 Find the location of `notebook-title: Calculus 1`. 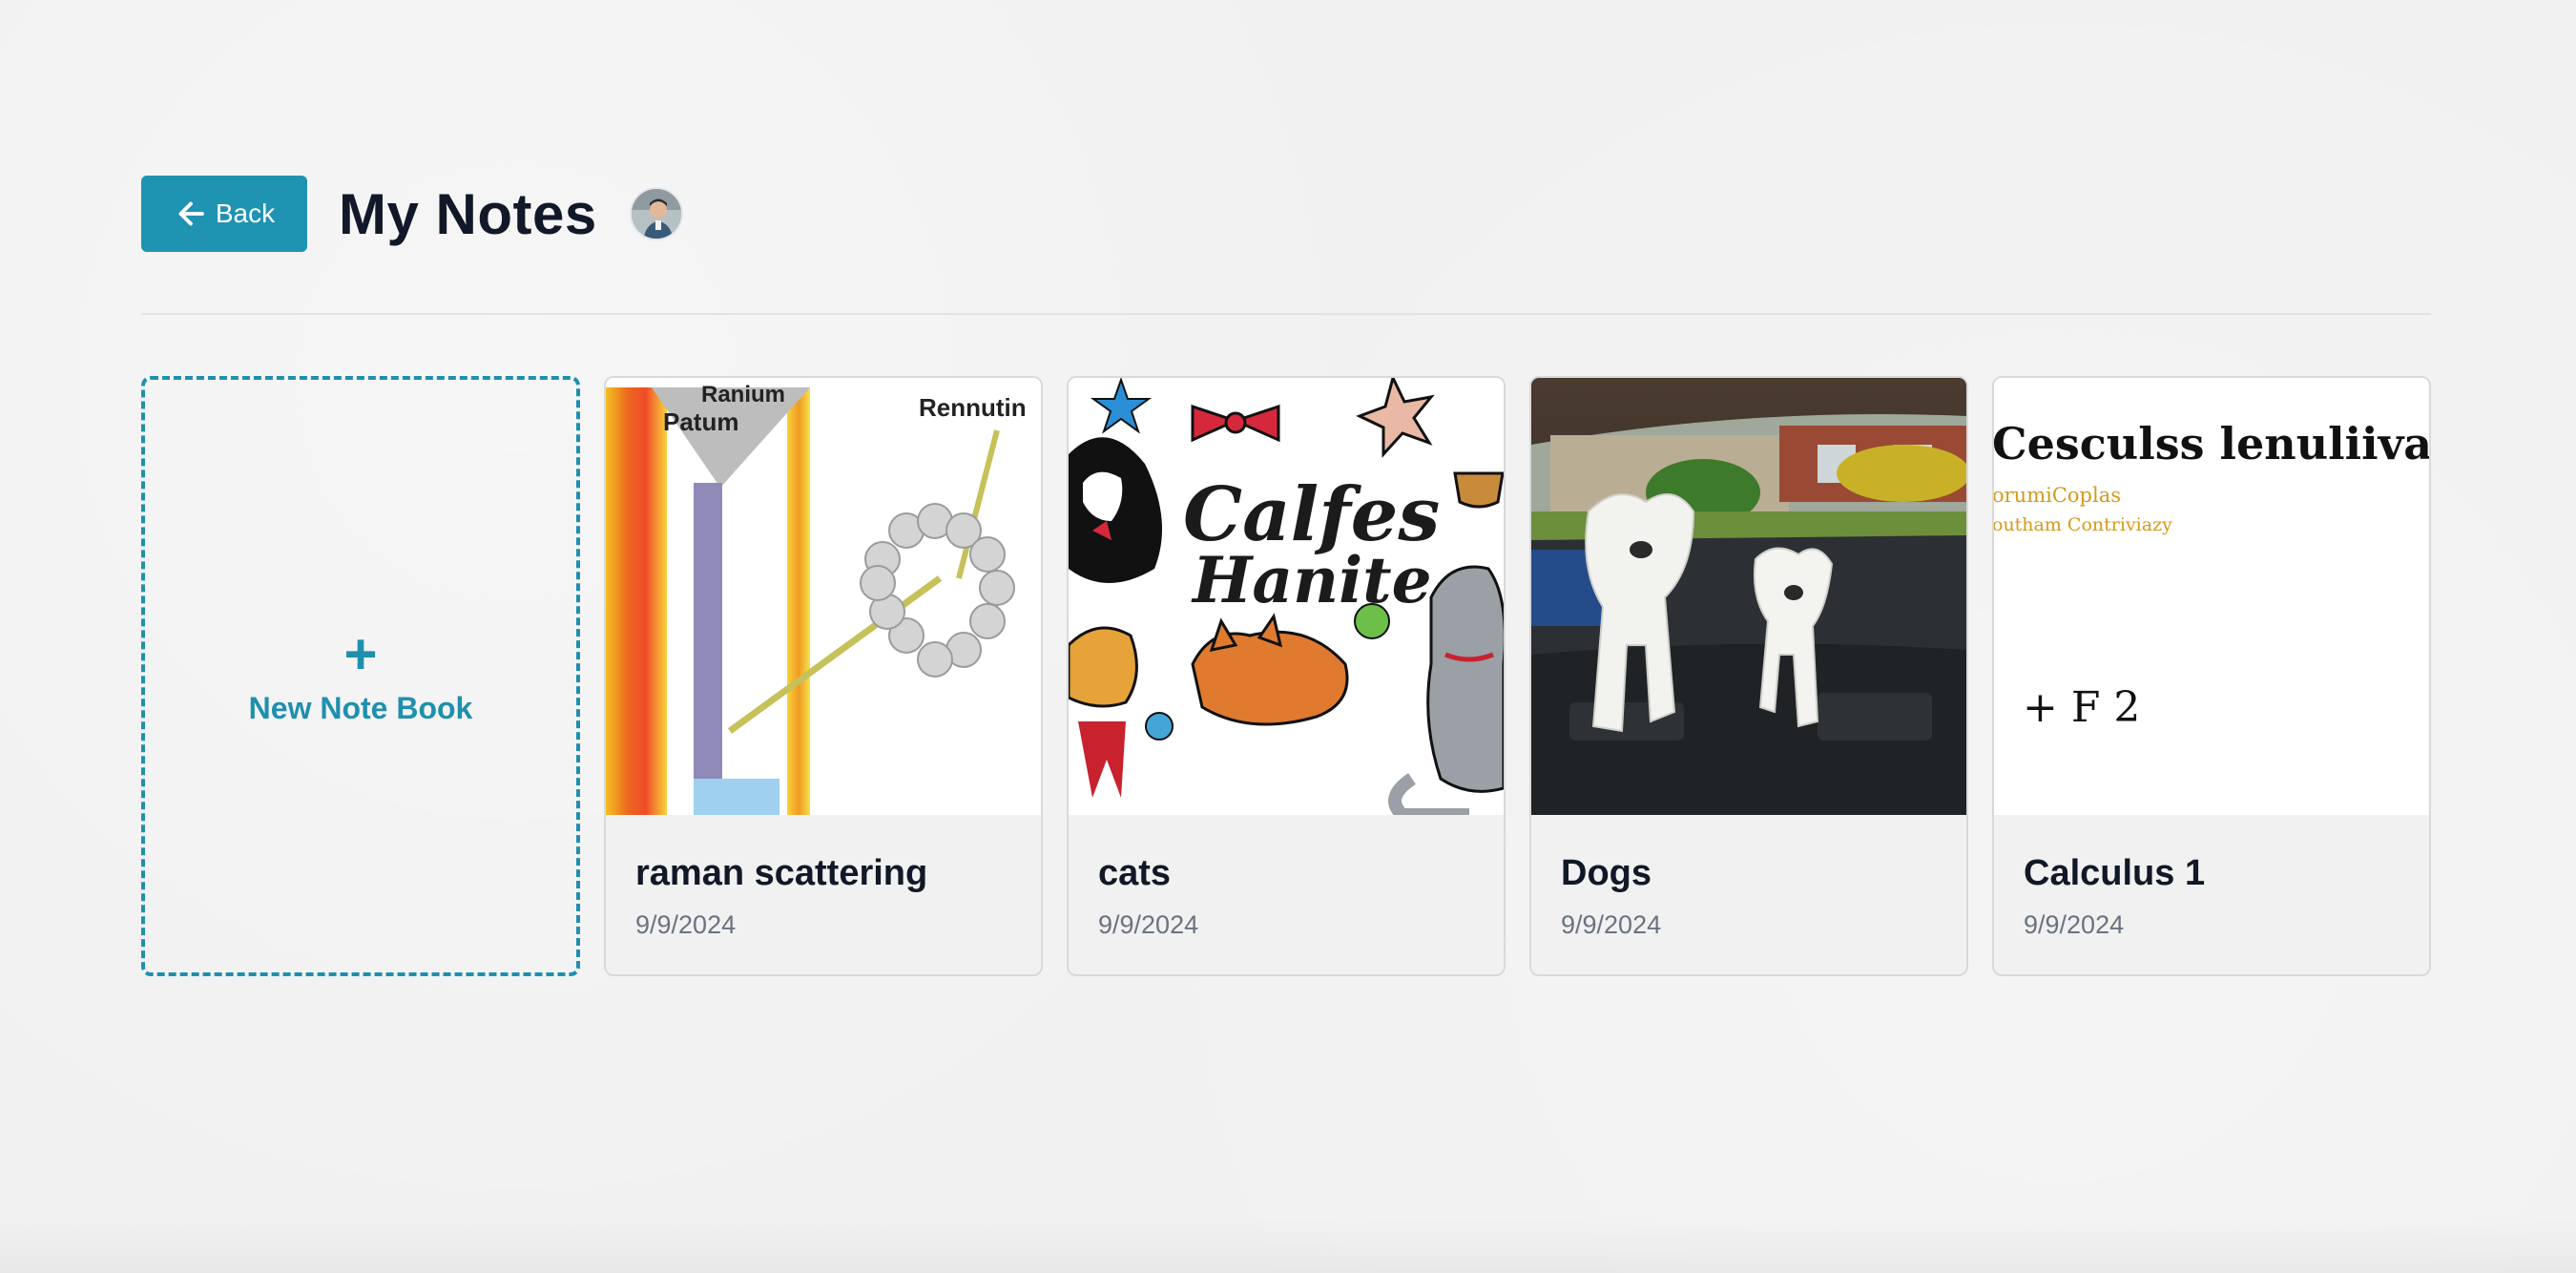

notebook-title: Calculus 1 is located at coordinates (2115, 873).